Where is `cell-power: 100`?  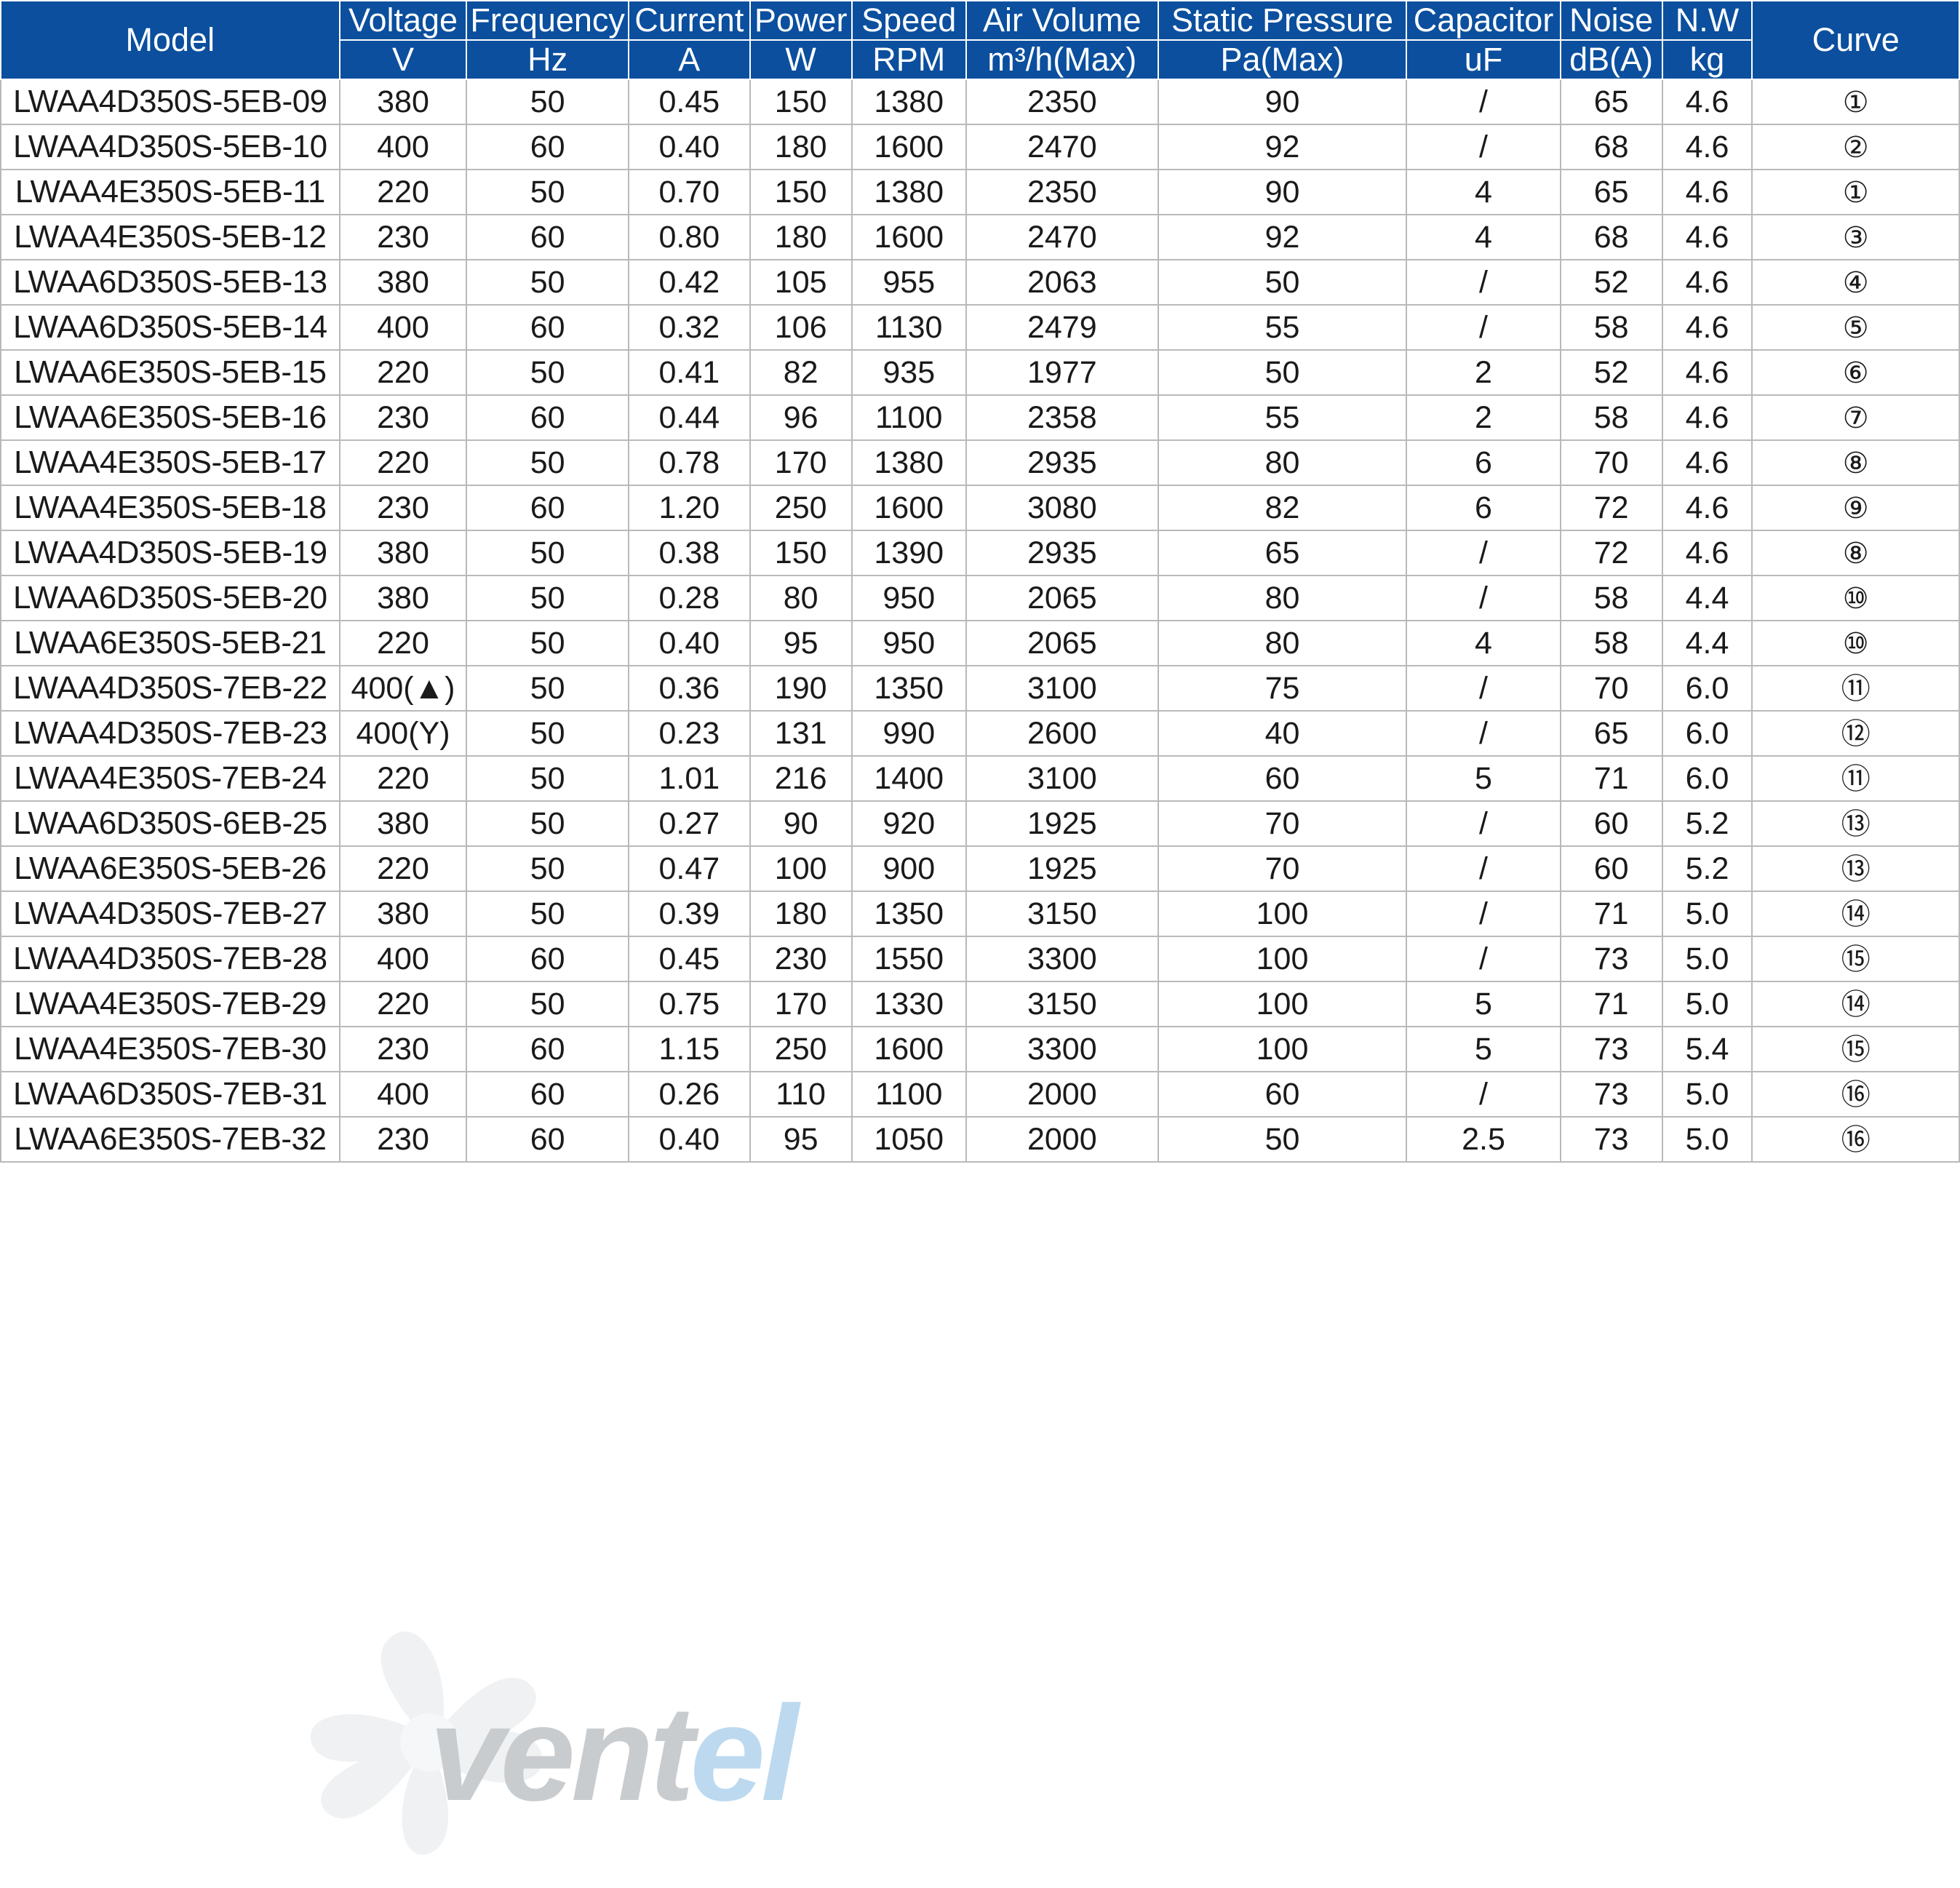 cell-power: 100 is located at coordinates (801, 868).